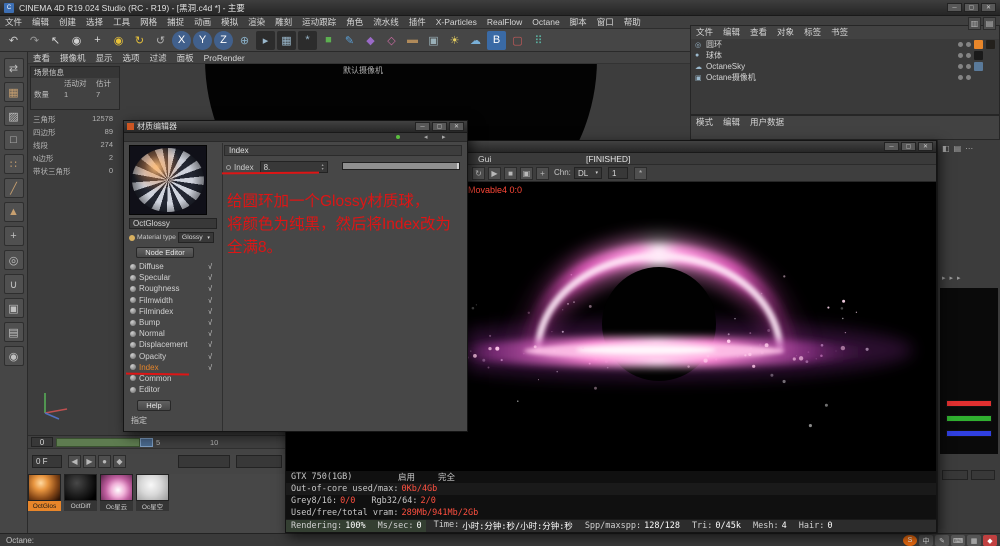 The width and height of the screenshot is (1000, 546). Describe the element at coordinates (969, 433) in the screenshot. I see `blue-channel-strip` at that location.